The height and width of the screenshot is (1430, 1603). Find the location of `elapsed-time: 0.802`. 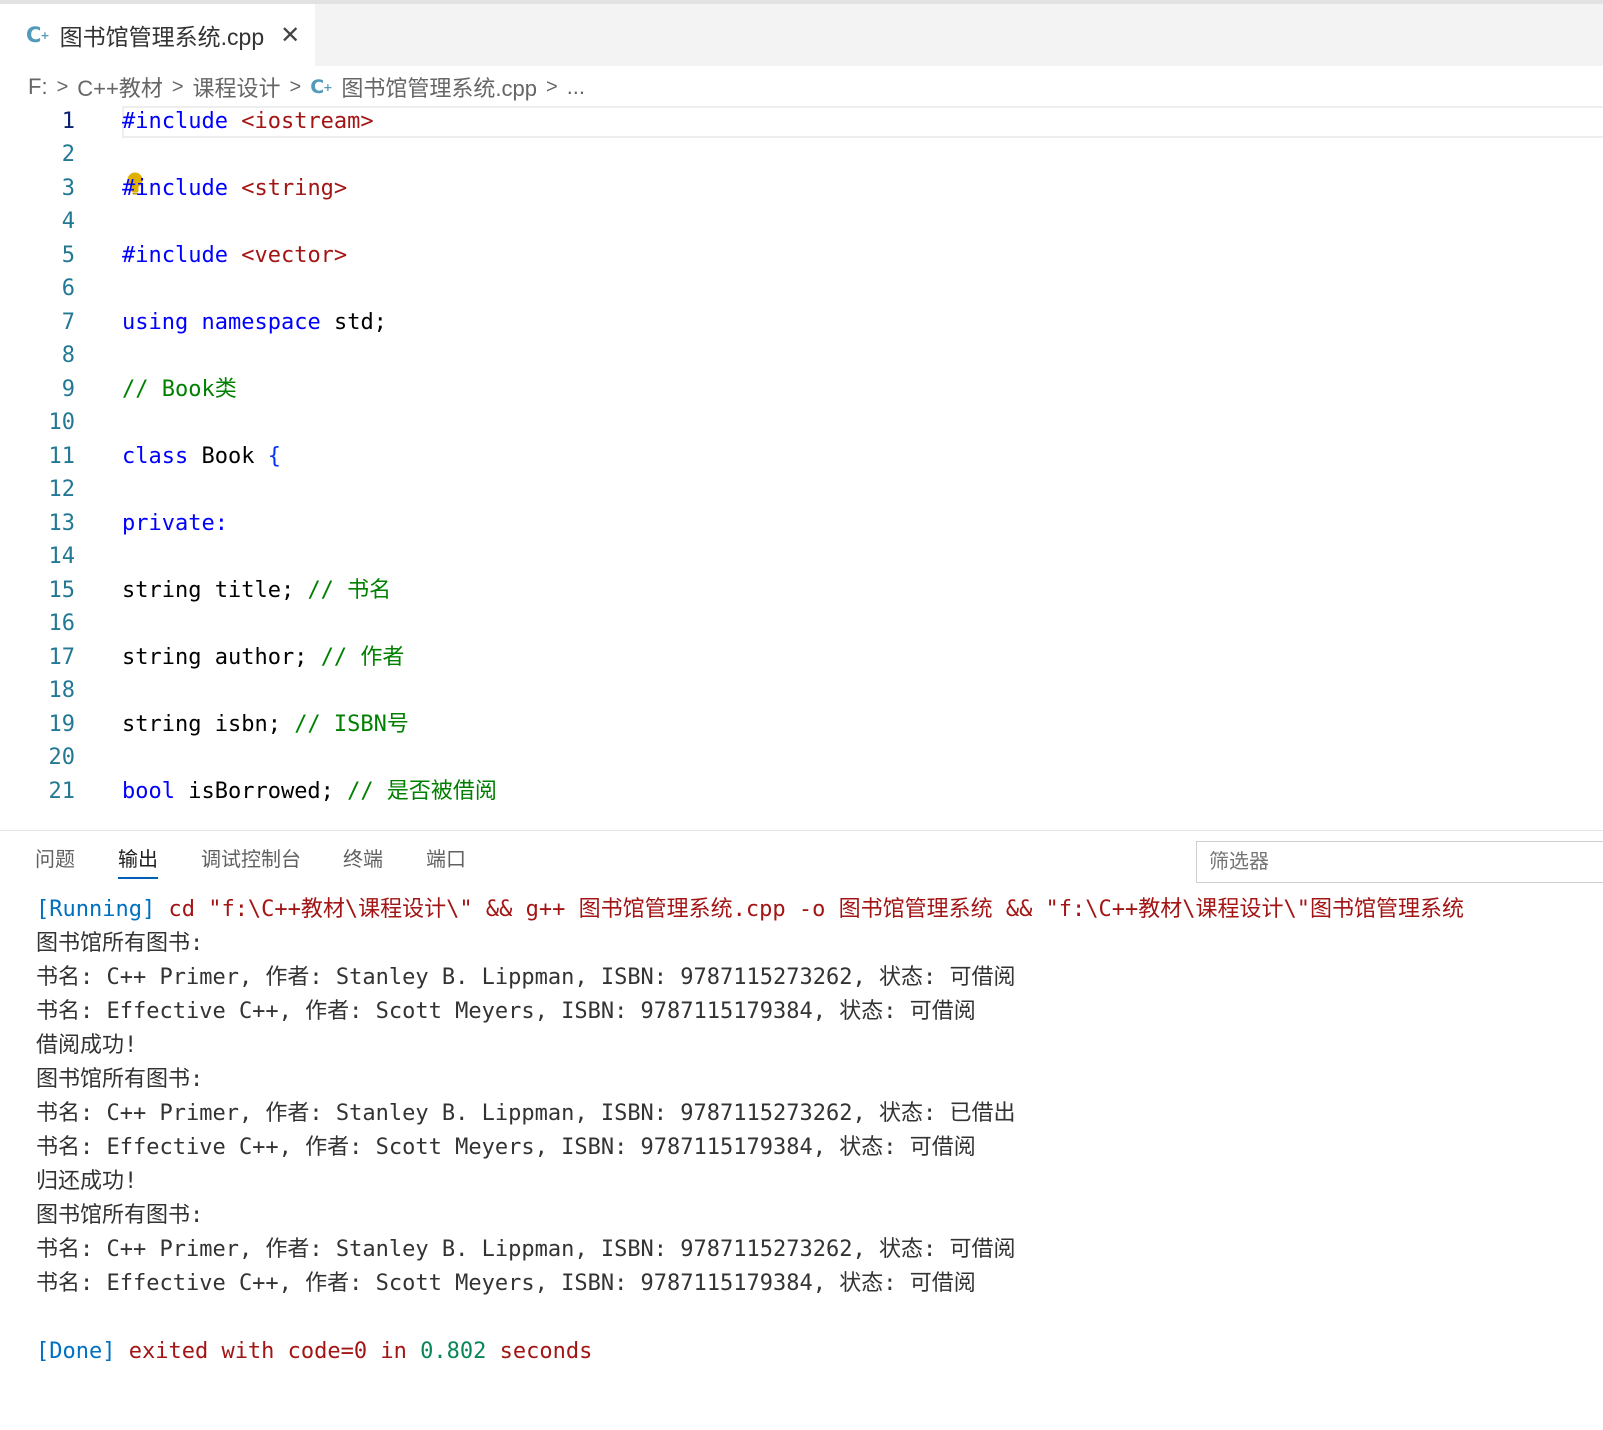

elapsed-time: 0.802 is located at coordinates (453, 1351).